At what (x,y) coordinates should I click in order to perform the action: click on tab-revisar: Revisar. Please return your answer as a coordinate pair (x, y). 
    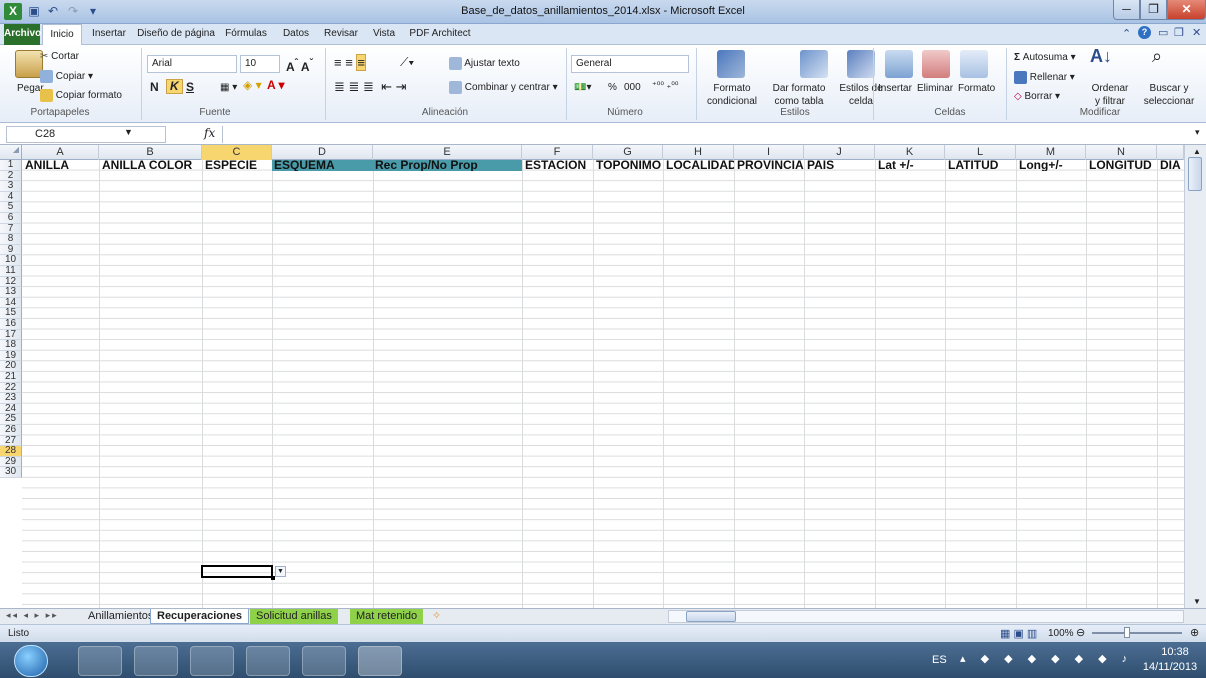
    Looking at the image, I should click on (341, 34).